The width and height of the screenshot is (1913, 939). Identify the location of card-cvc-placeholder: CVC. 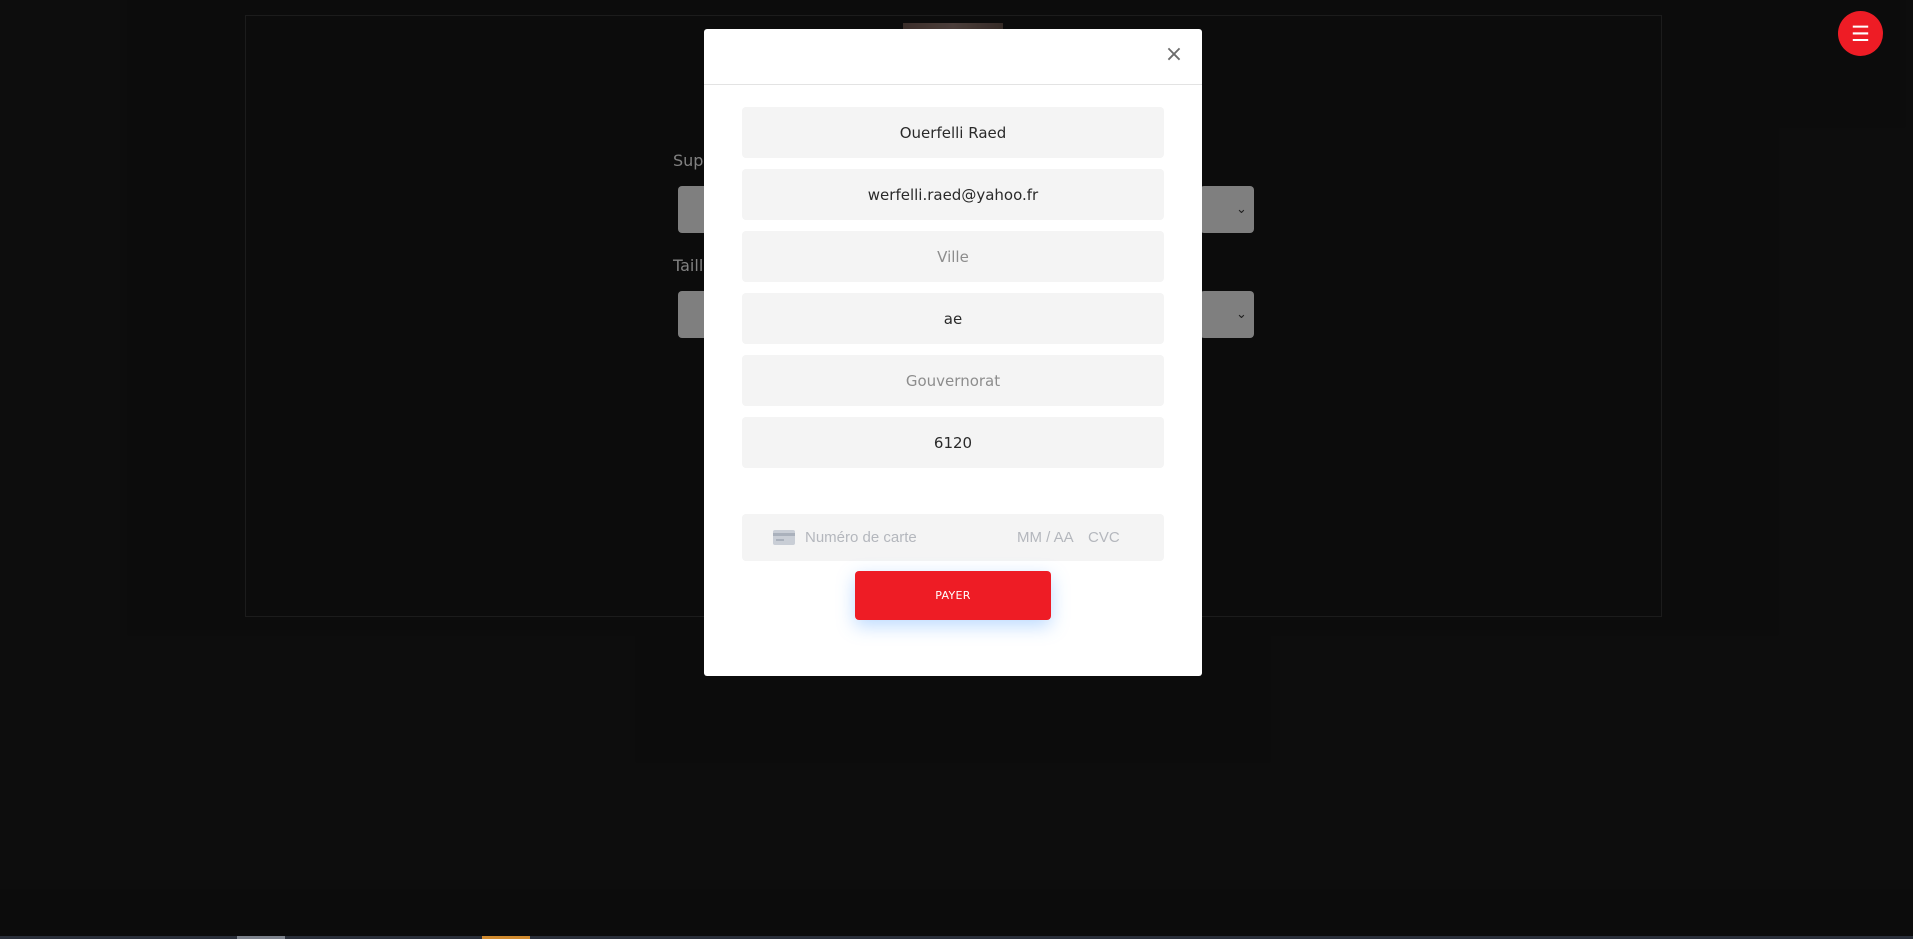
(1104, 537).